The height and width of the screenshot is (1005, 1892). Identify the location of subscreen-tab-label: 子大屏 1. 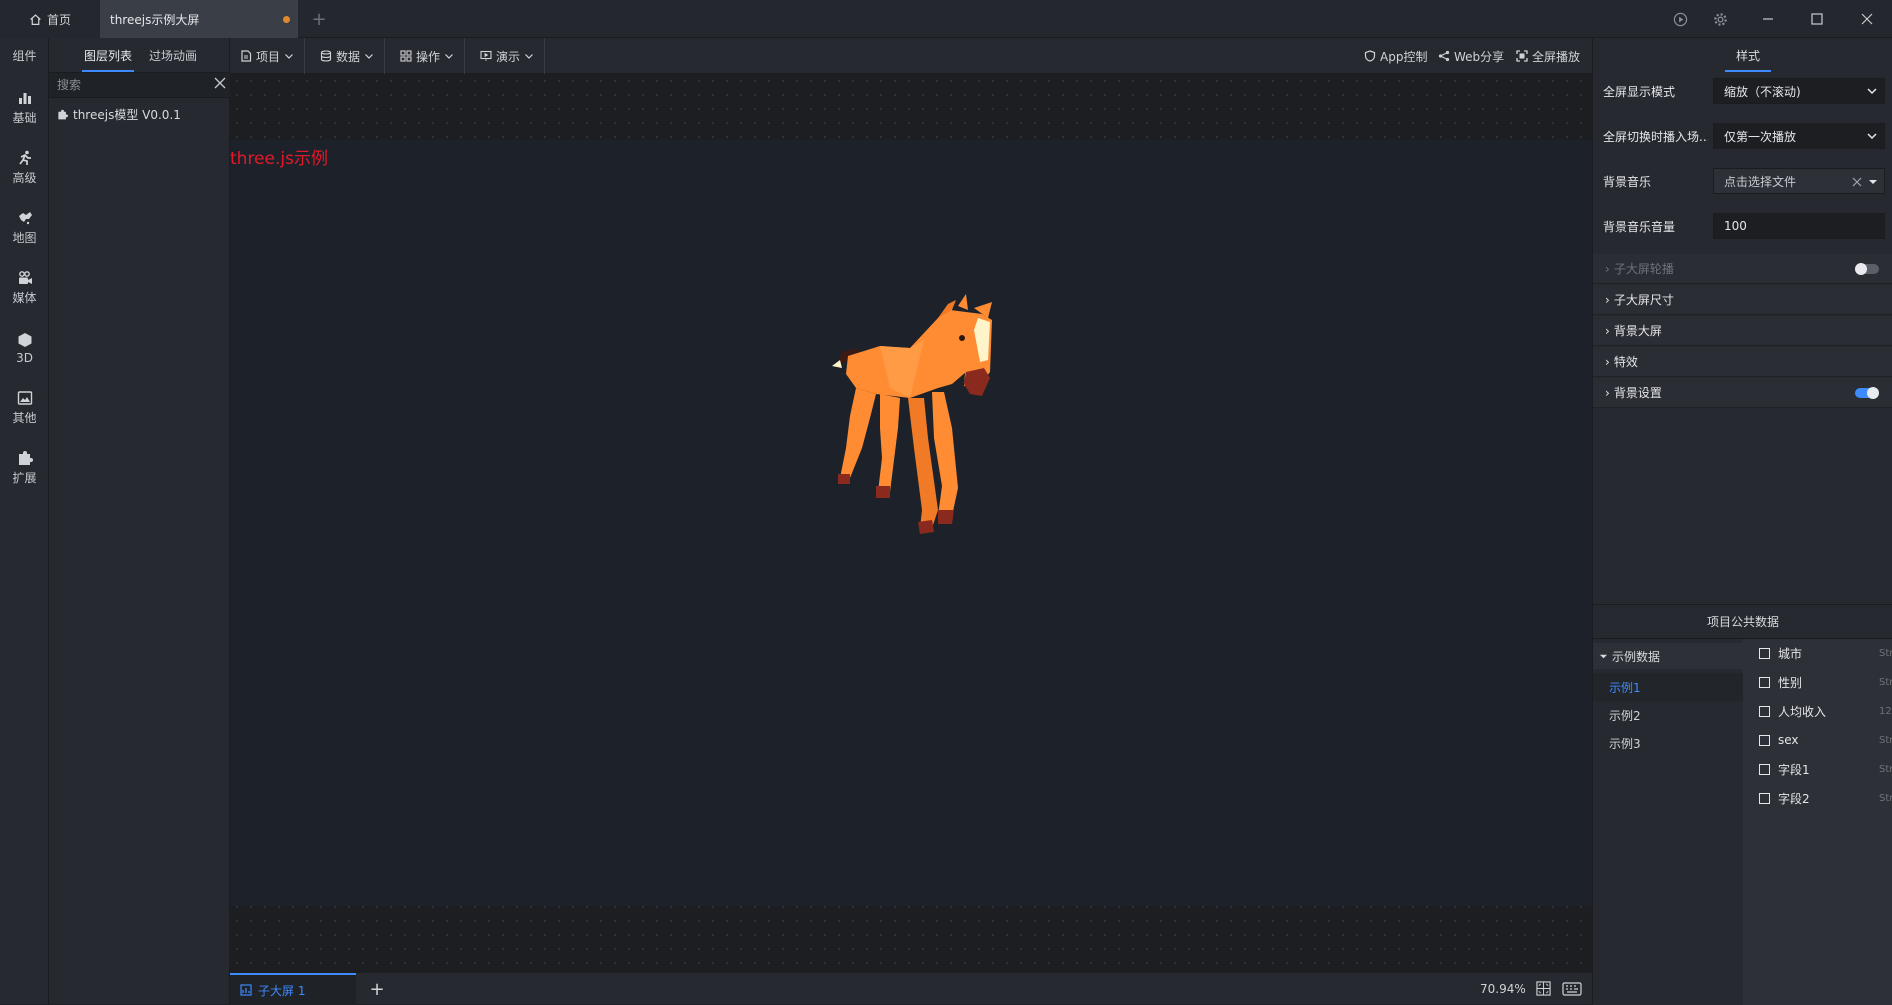
(282, 990).